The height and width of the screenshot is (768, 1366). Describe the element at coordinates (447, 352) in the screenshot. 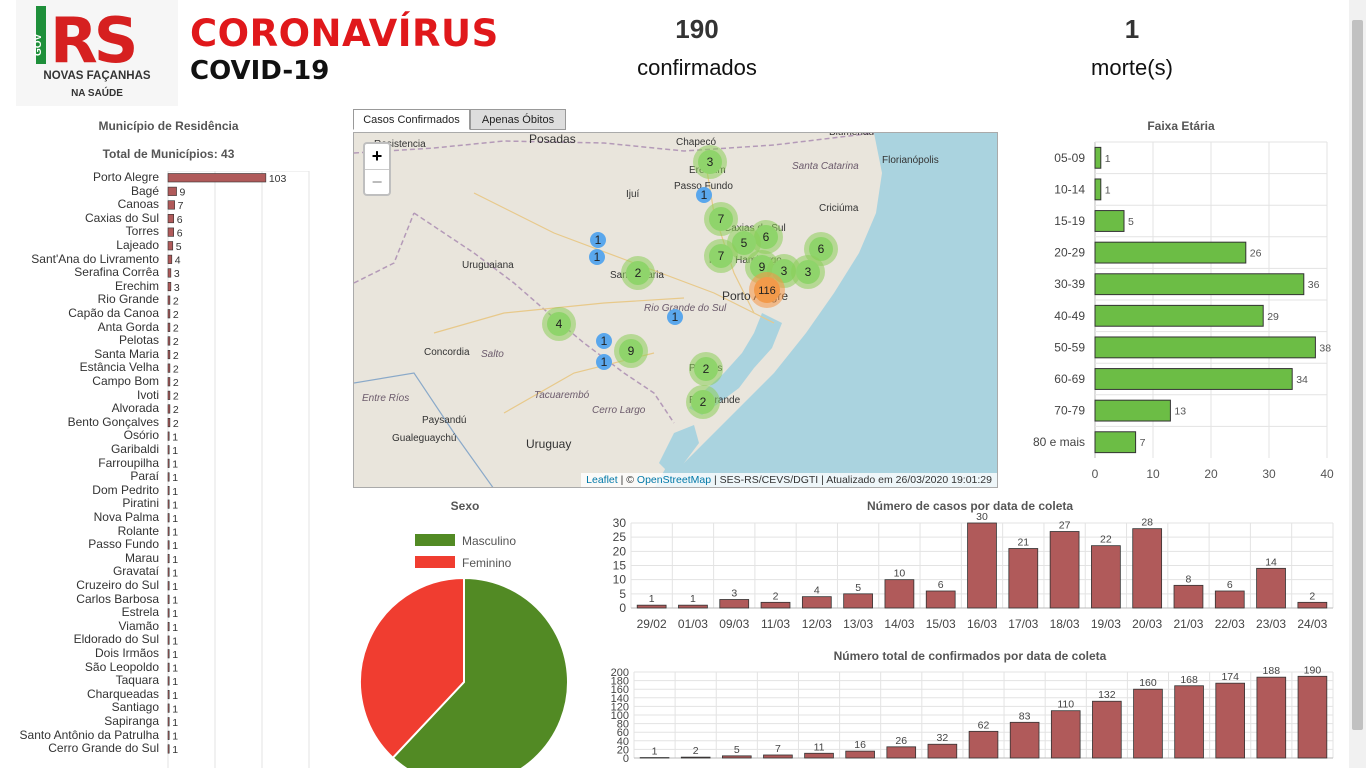

I see `map-place-label: Concordia` at that location.